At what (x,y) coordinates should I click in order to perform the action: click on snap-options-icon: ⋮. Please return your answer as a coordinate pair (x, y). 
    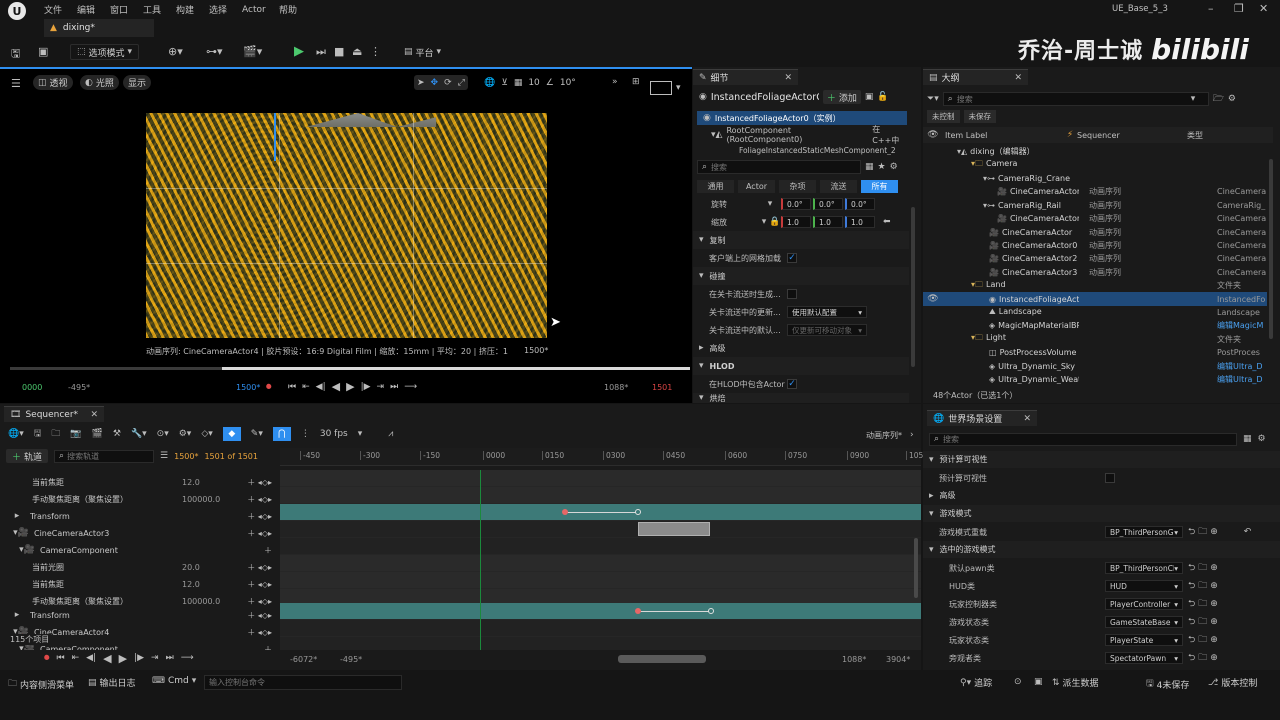
    Looking at the image, I should click on (305, 434).